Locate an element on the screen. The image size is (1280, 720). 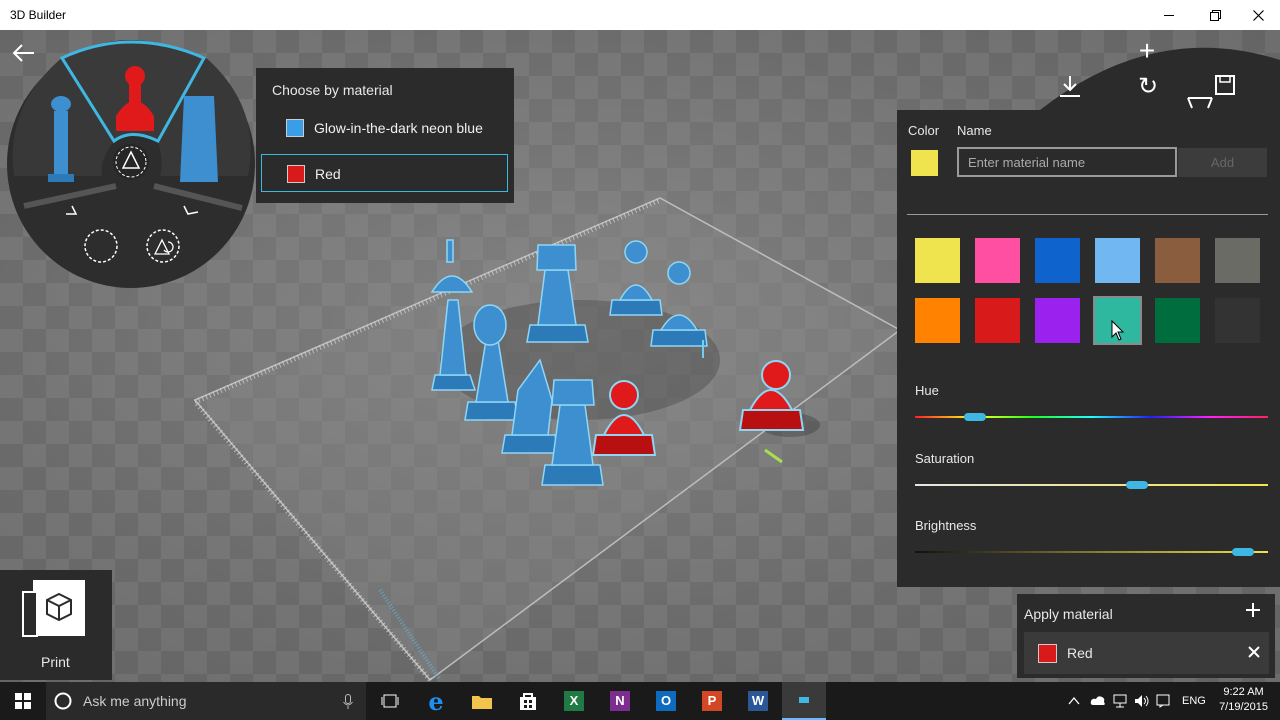
taskbar-word: W is located at coordinates (758, 701).